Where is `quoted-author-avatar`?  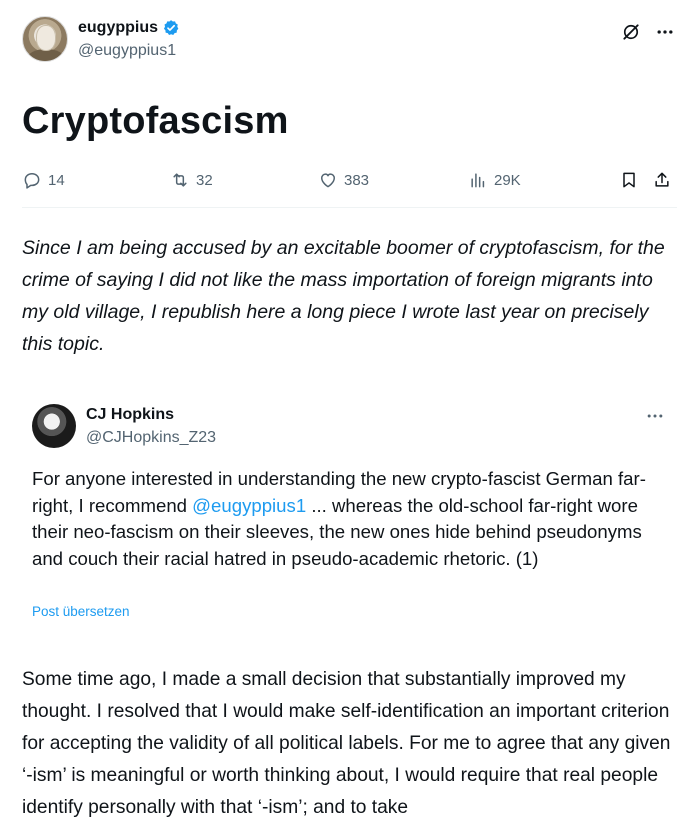 quoted-author-avatar is located at coordinates (54, 426).